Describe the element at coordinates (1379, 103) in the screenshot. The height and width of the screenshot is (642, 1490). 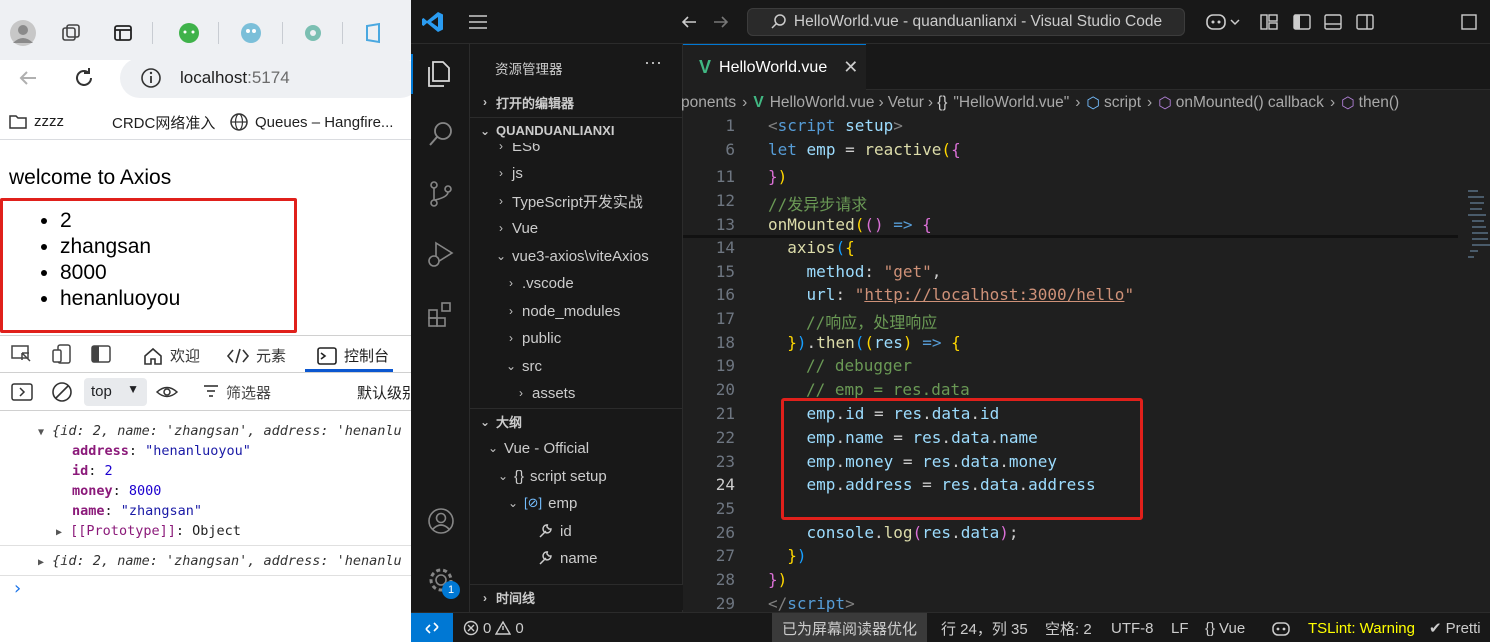
I see `breadcrumb-item: then()` at that location.